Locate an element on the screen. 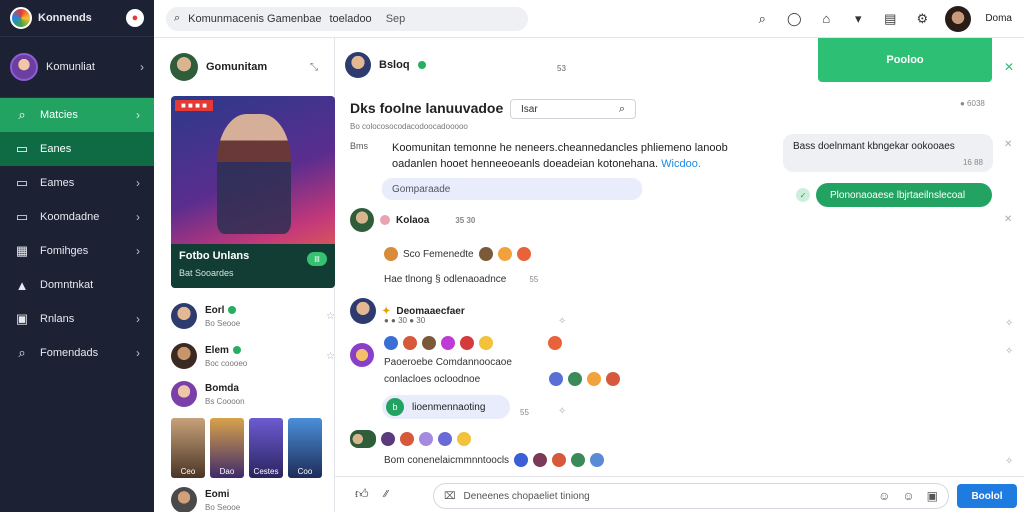  tag-pill: Gomparaade is located at coordinates (512, 189).